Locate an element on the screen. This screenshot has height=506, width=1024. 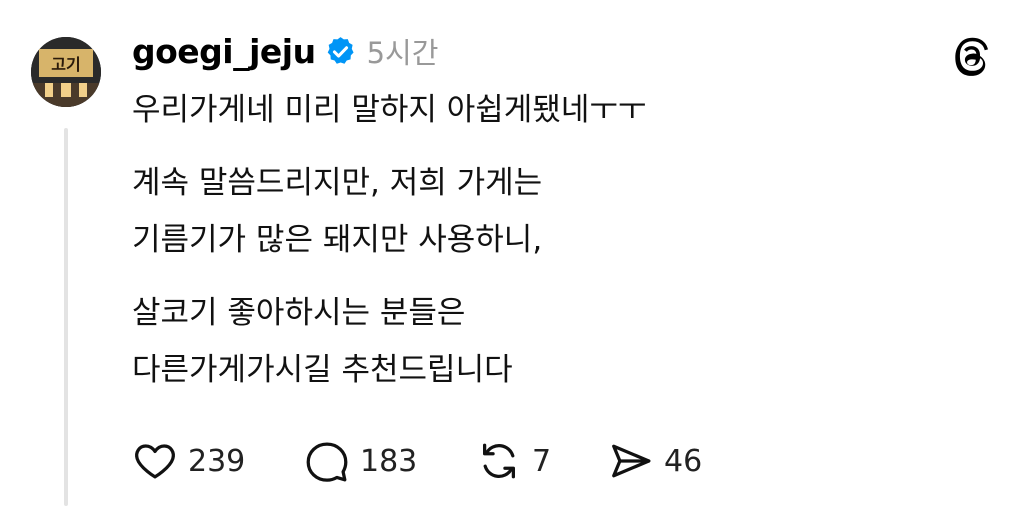
send-icon is located at coordinates (631, 461).